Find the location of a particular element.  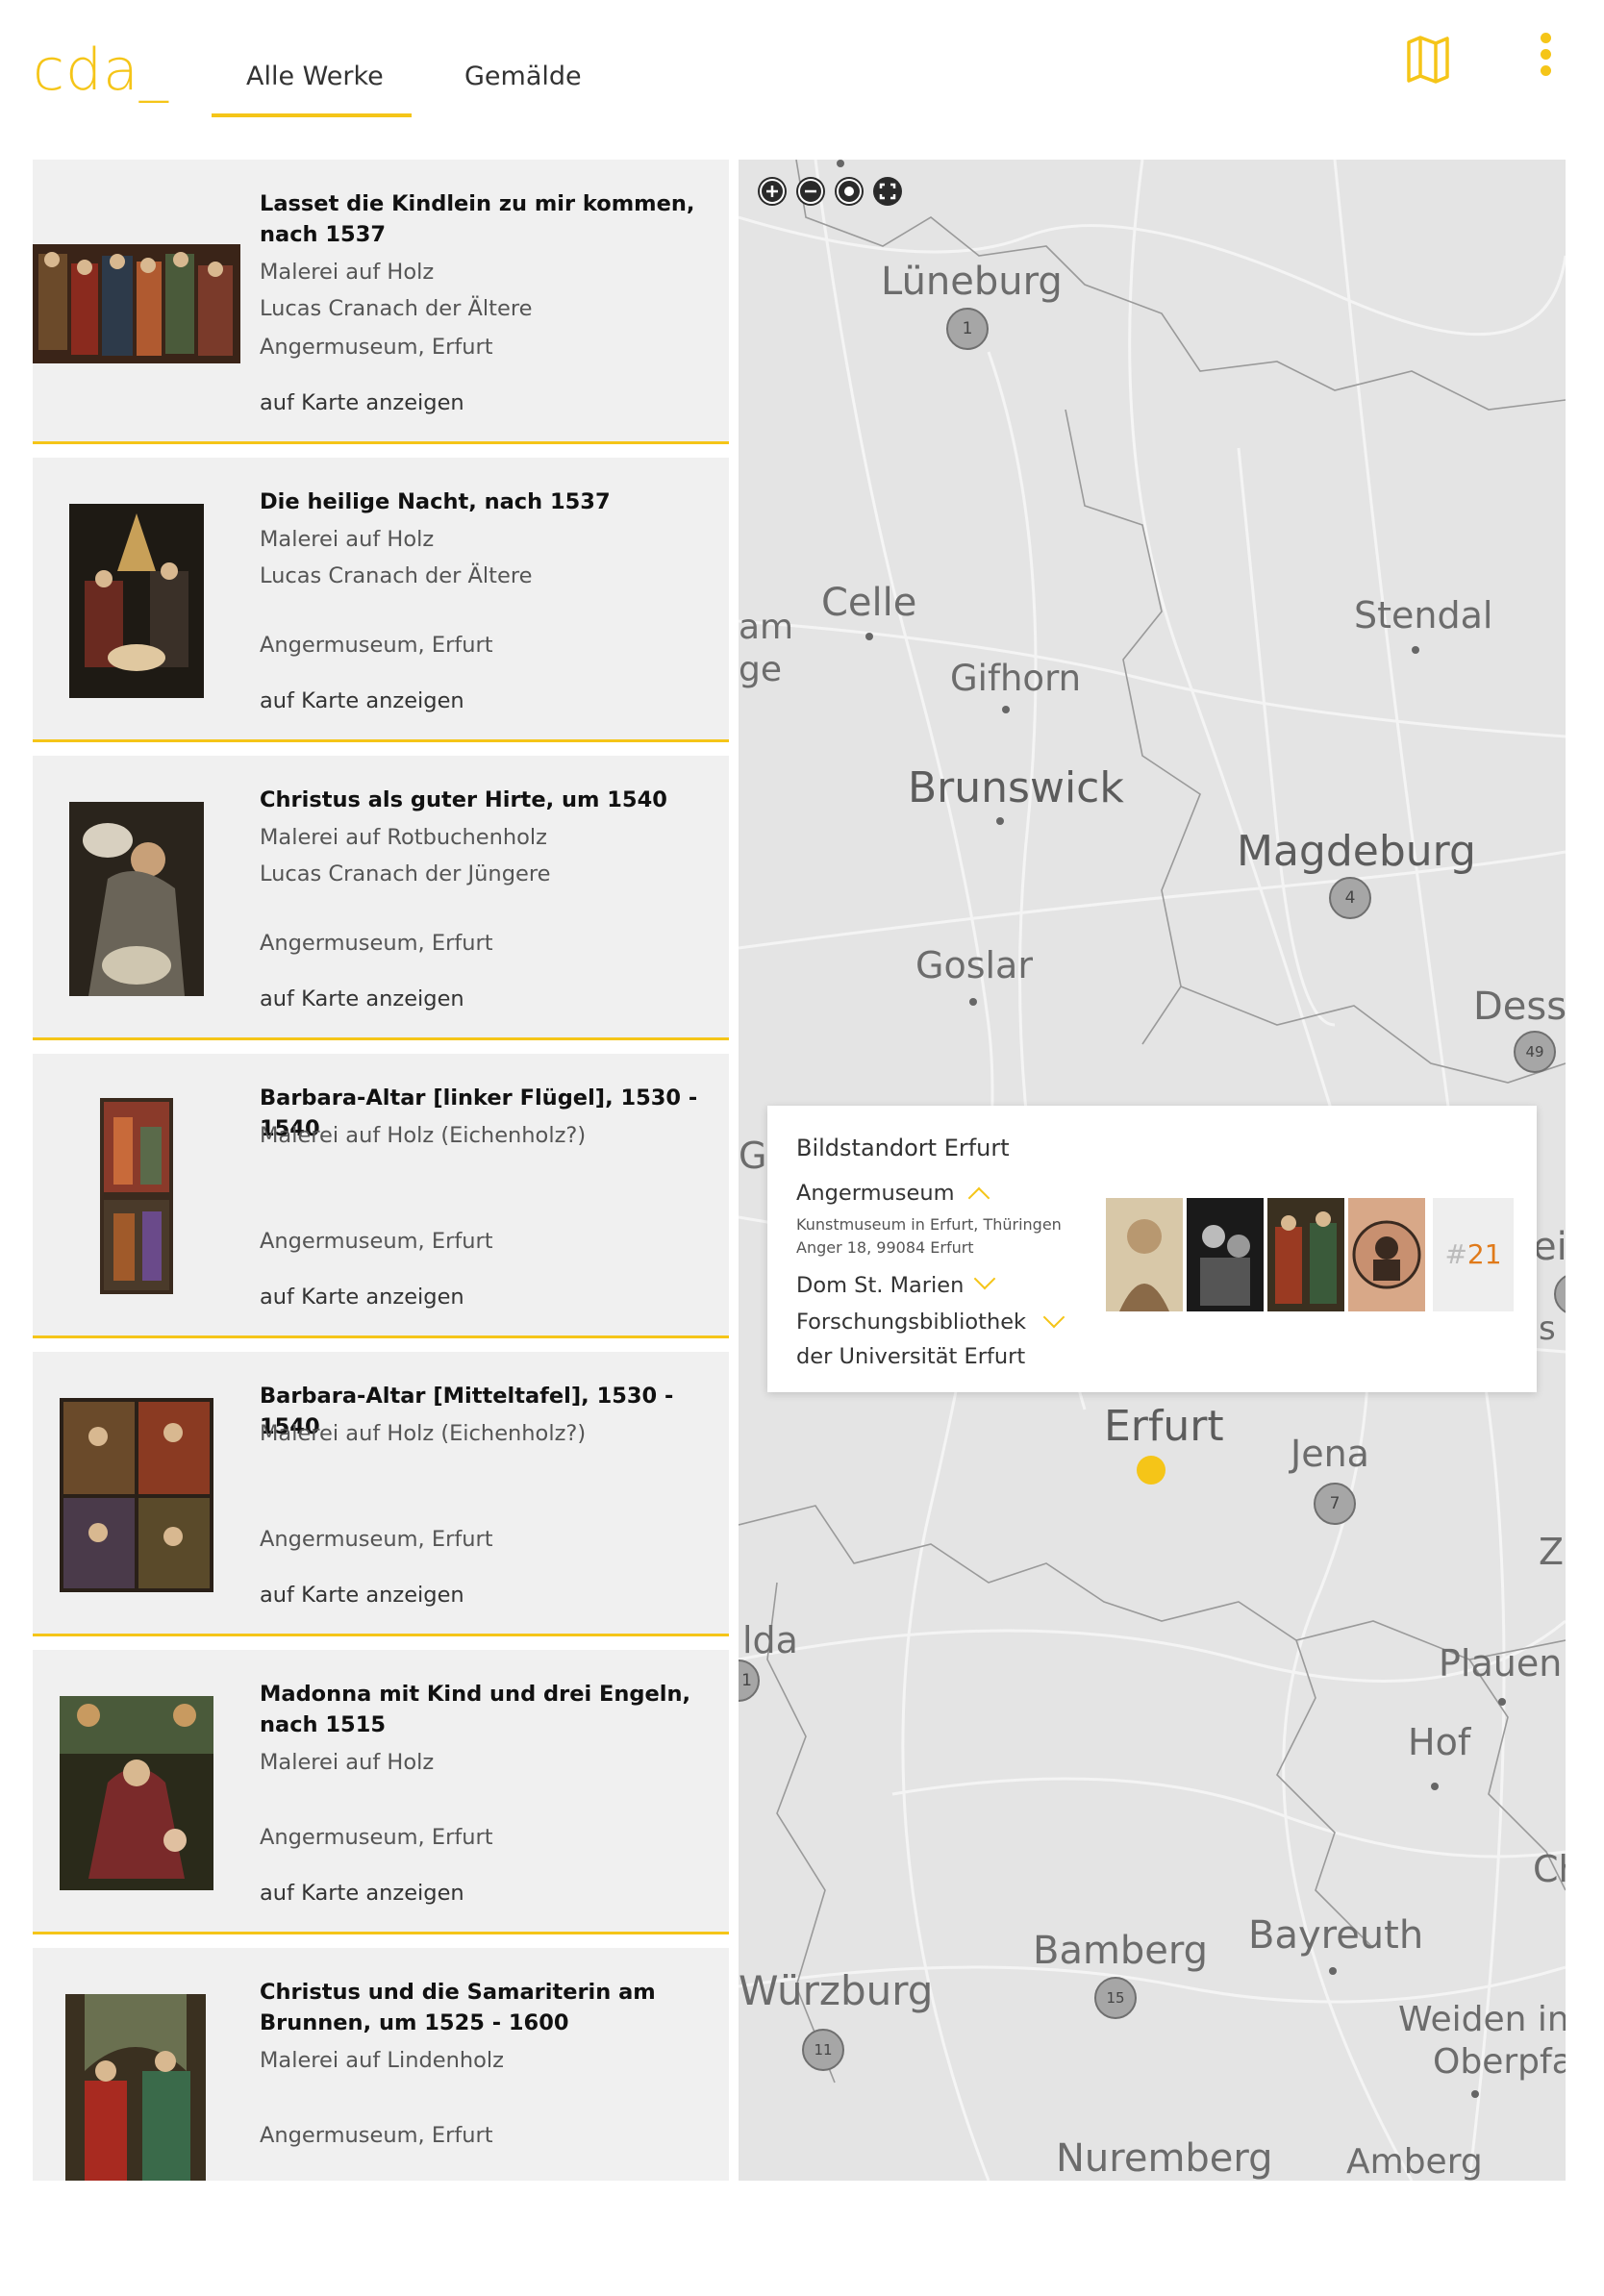

fullscreen-icon is located at coordinates (887, 191).